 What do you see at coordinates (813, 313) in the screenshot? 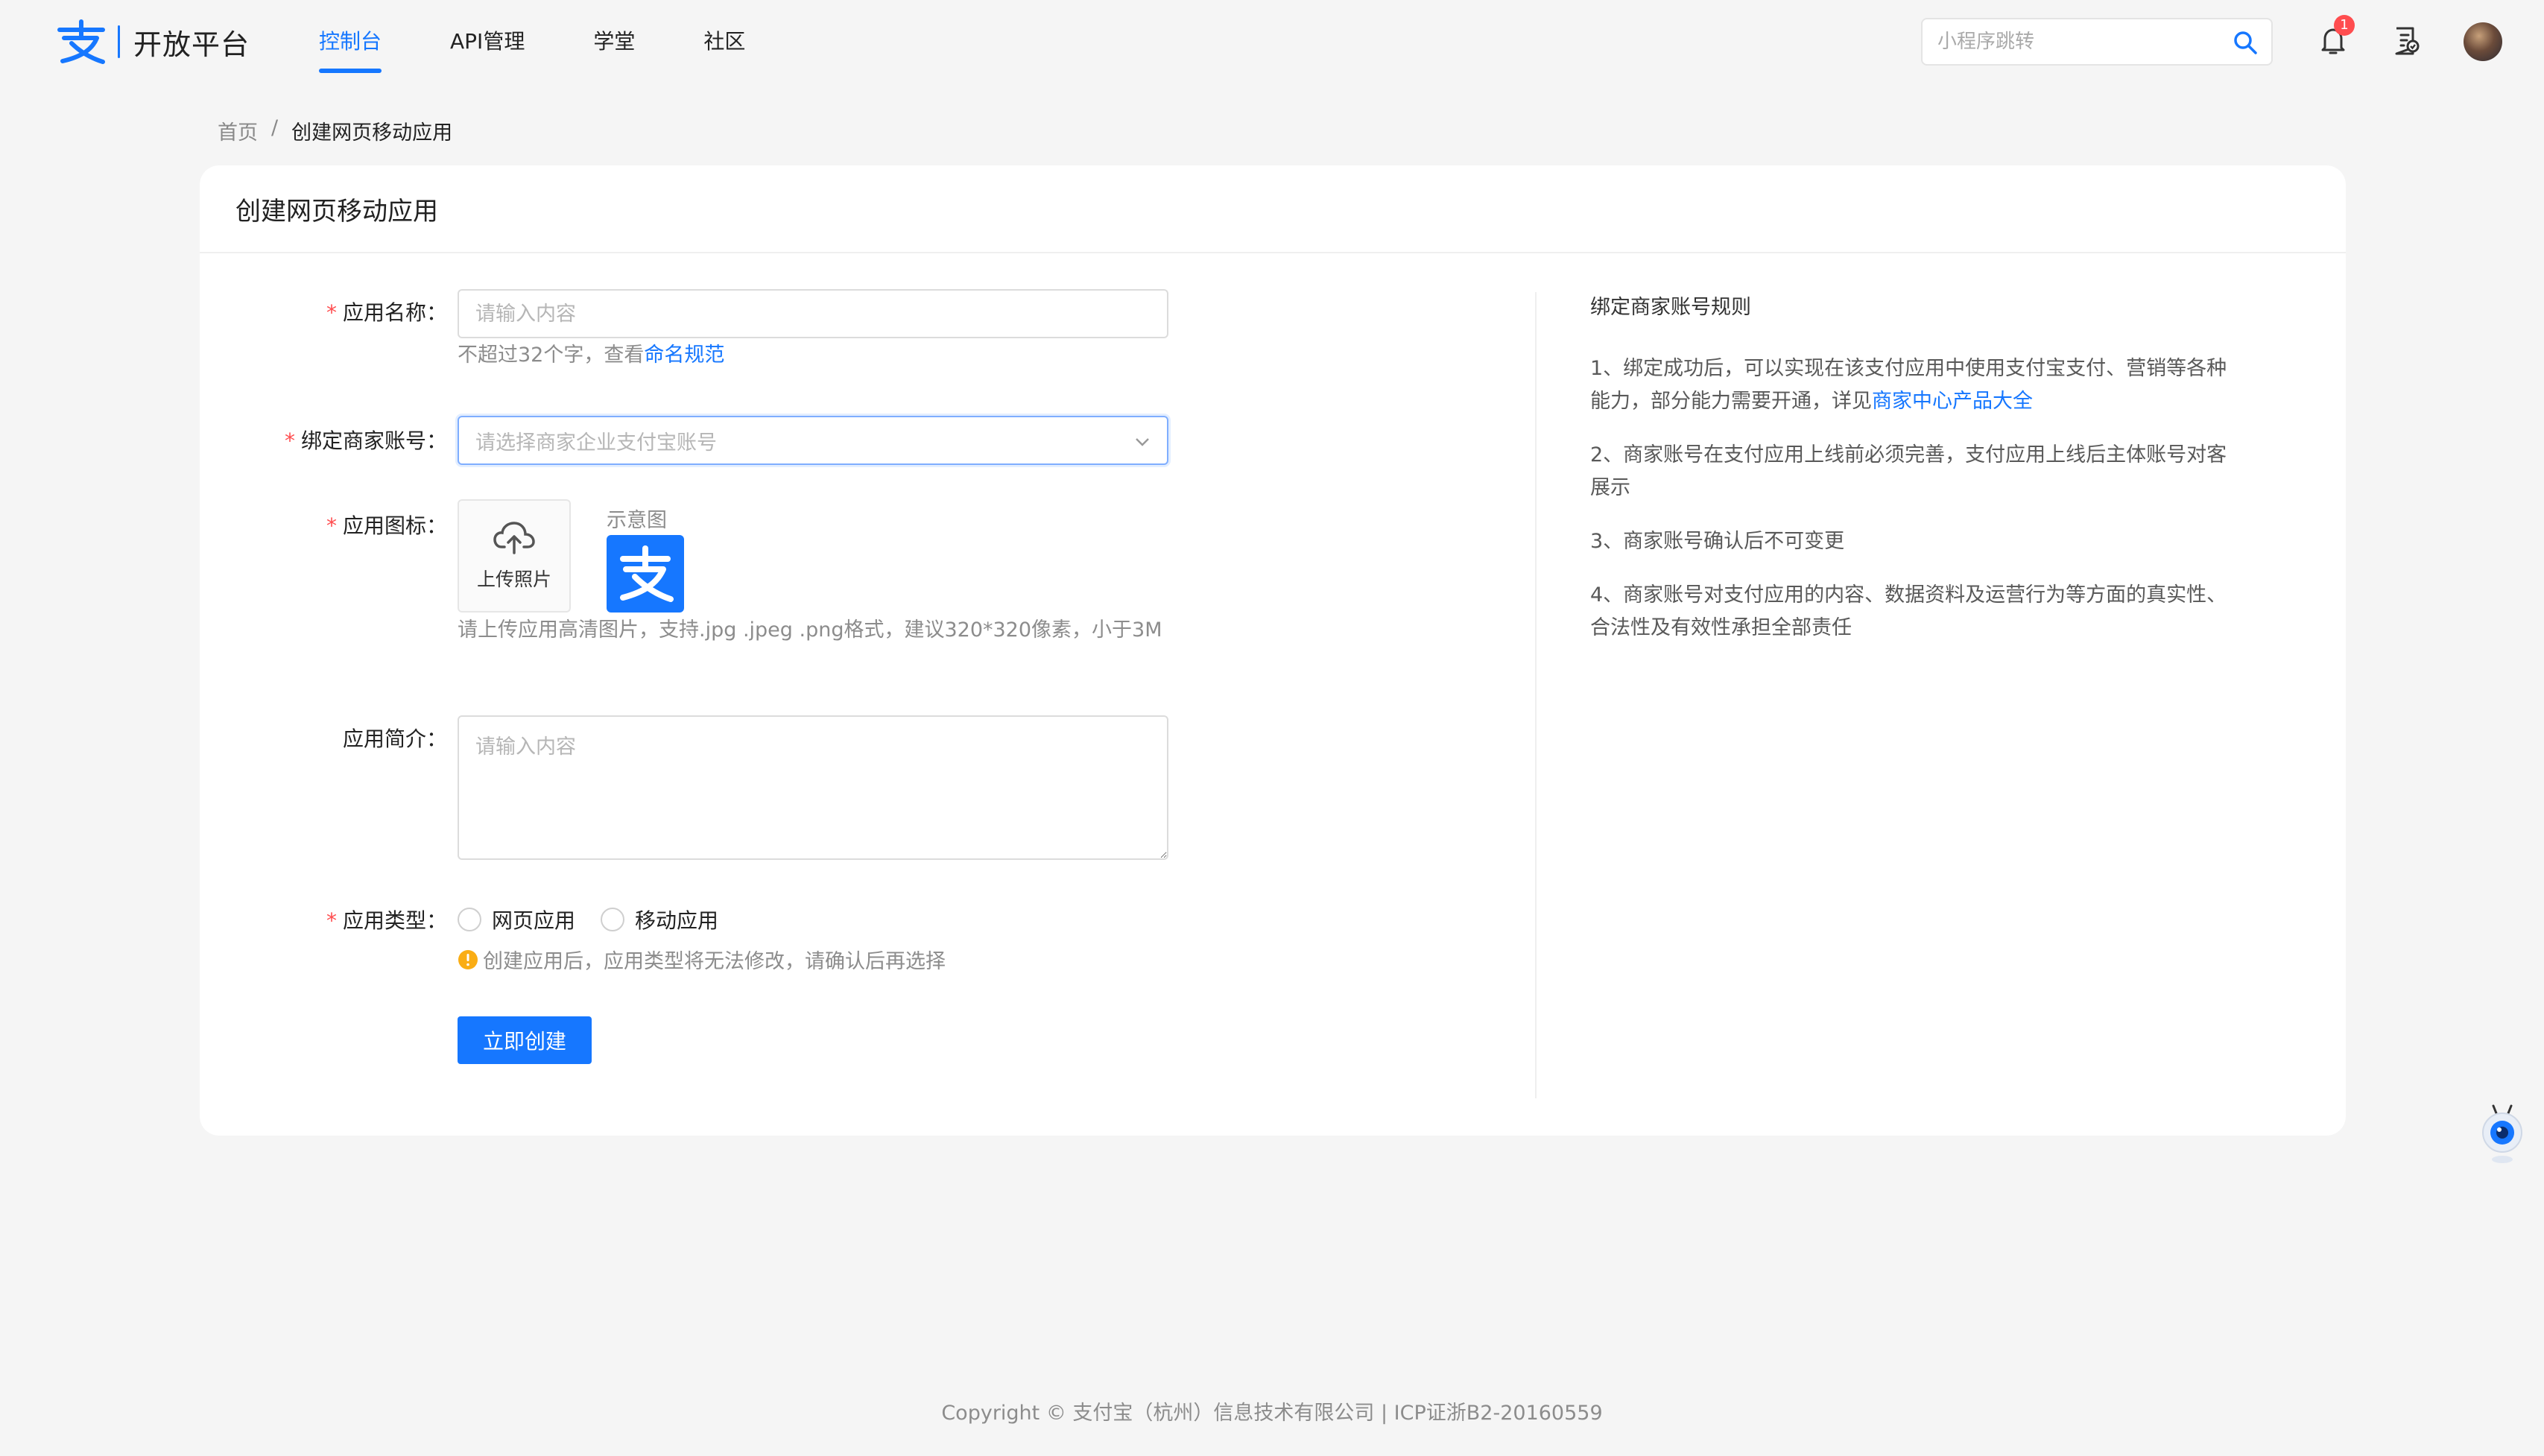
I see `app-name-input` at bounding box center [813, 313].